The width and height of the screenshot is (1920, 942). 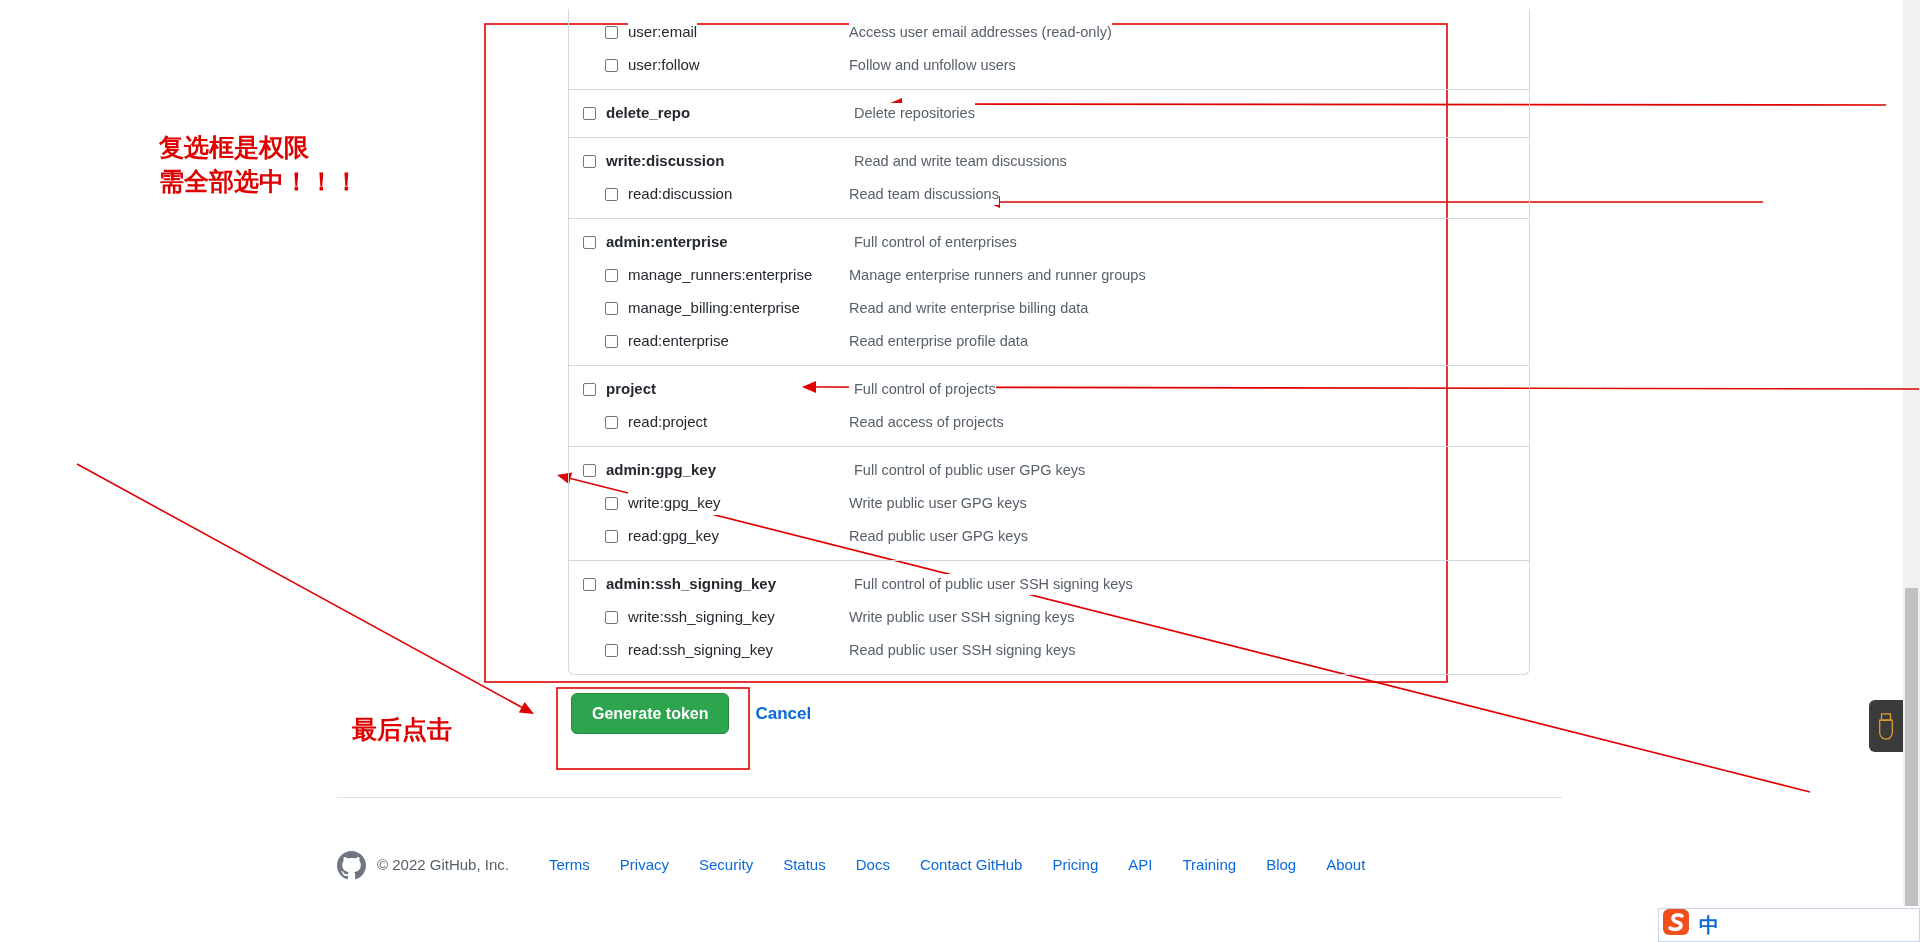 What do you see at coordinates (1140, 865) in the screenshot?
I see `footer-link: API` at bounding box center [1140, 865].